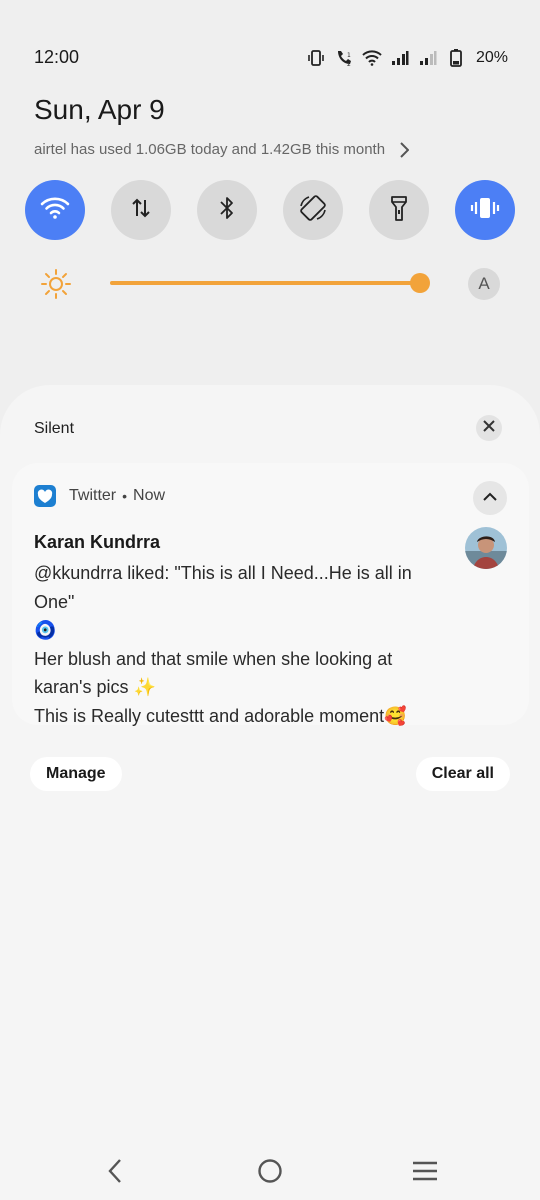  What do you see at coordinates (456, 58) in the screenshot?
I see `battery-icon` at bounding box center [456, 58].